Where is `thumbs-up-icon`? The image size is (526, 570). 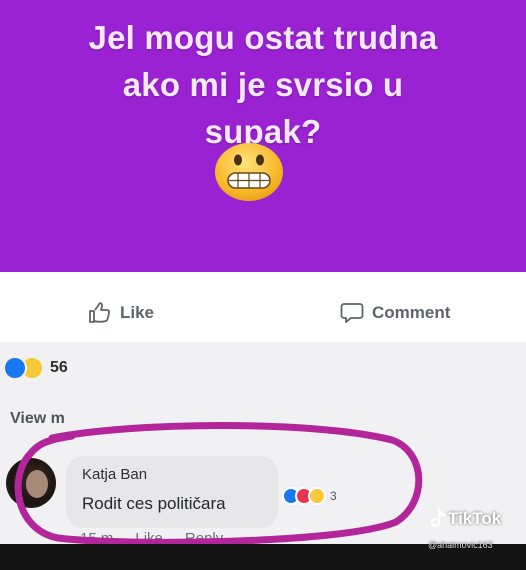
thumbs-up-icon is located at coordinates (99, 312).